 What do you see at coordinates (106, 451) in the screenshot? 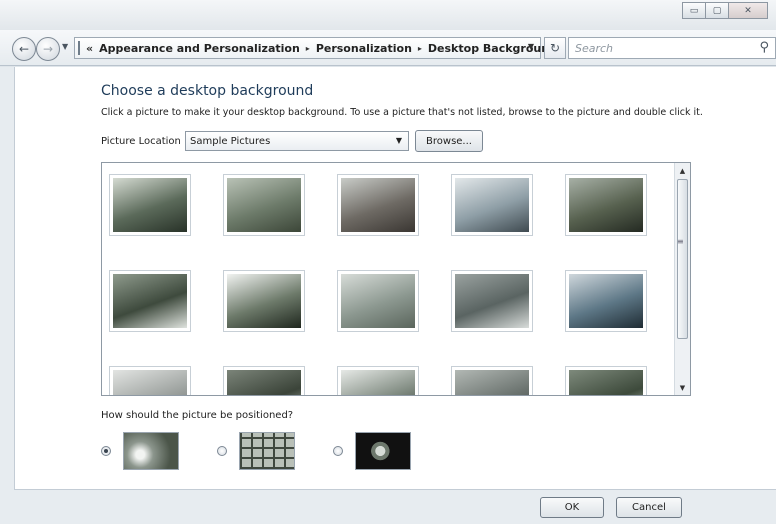
I see `position-radio-fill` at bounding box center [106, 451].